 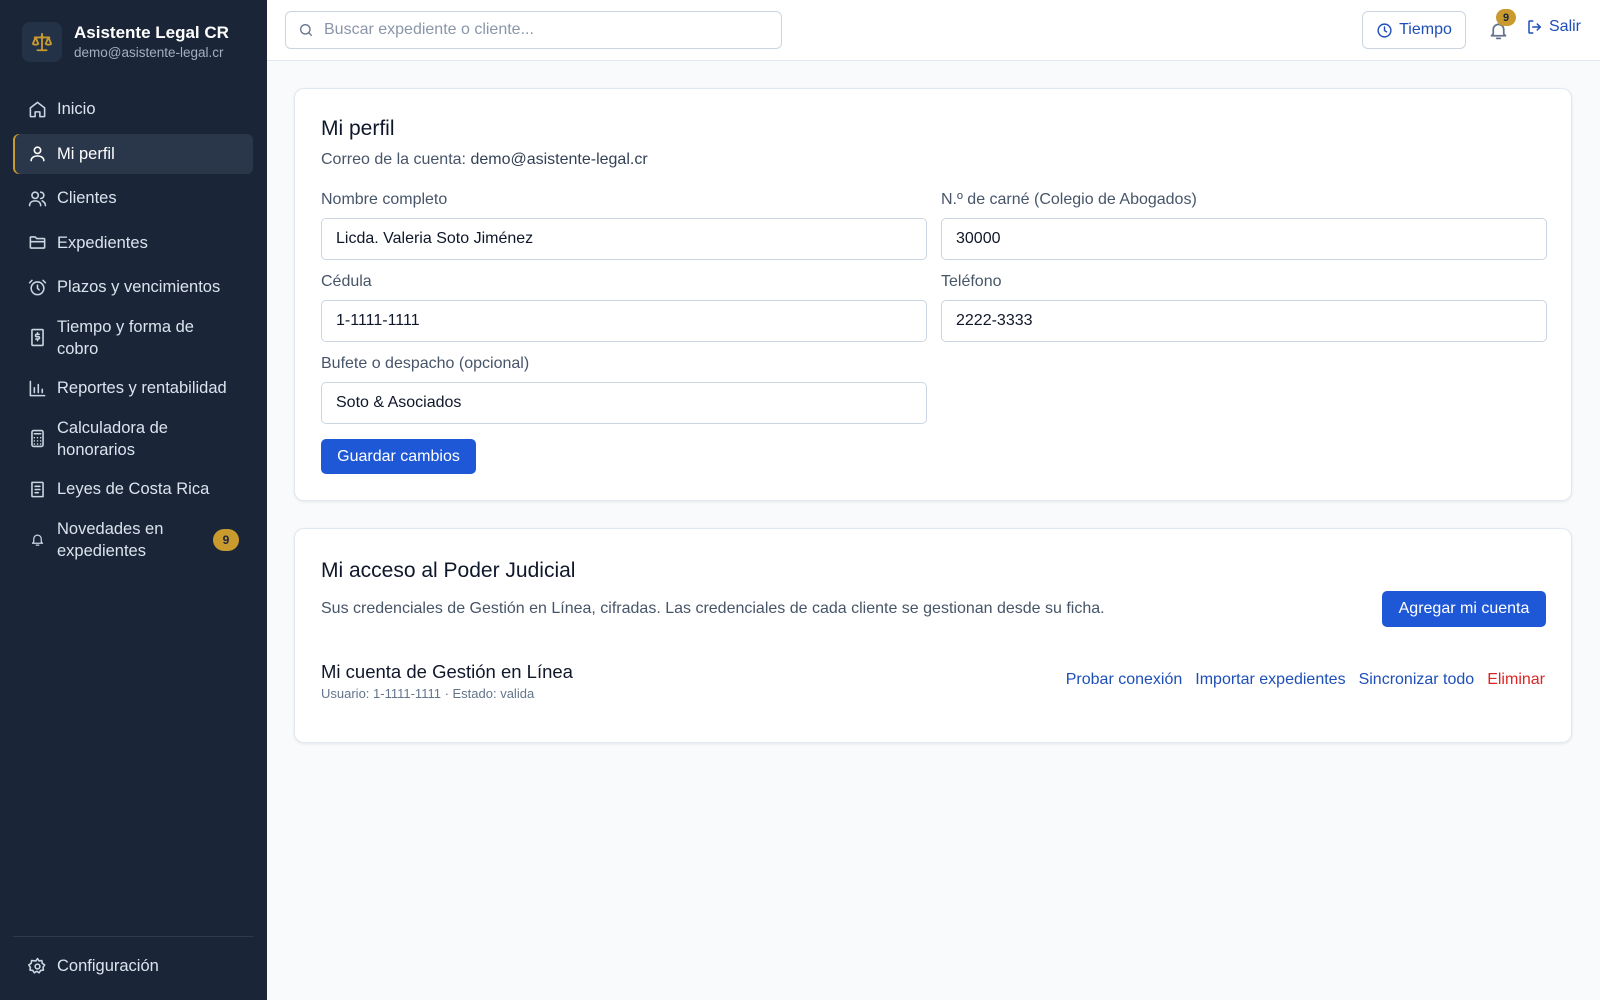 I want to click on scales-logo-icon, so click(x=42, y=42).